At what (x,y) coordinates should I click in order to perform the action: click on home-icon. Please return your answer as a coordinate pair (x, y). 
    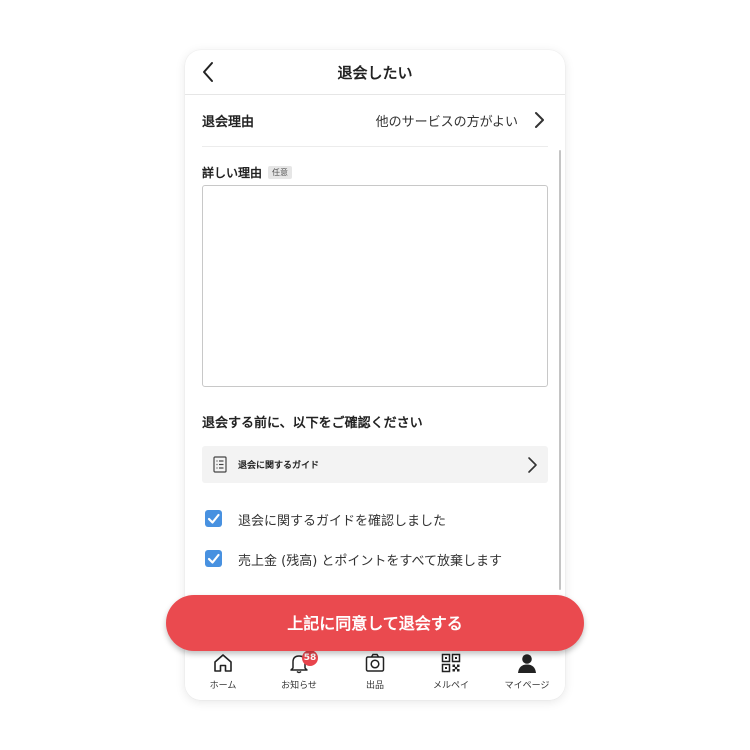
    Looking at the image, I should click on (223, 663).